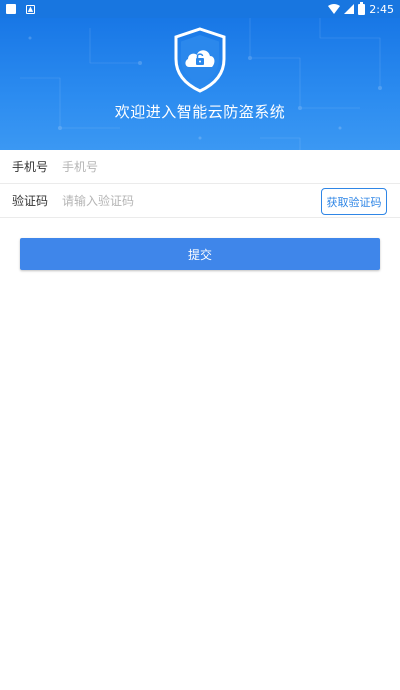 Image resolution: width=400 pixels, height=690 pixels. Describe the element at coordinates (349, 9) in the screenshot. I see `signal-icon` at that location.